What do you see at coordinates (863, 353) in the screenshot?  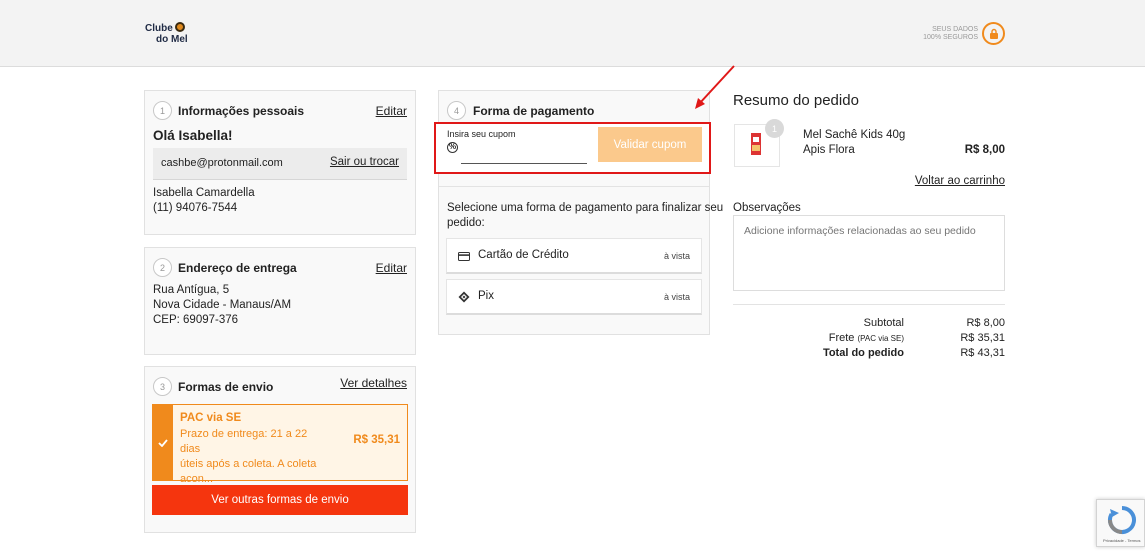 I see `total-label: Total do pedido` at bounding box center [863, 353].